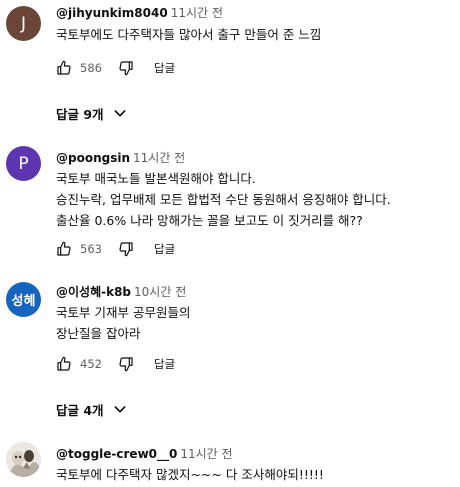 This screenshot has width=460, height=487. I want to click on author-handle: @poongsin, so click(93, 158).